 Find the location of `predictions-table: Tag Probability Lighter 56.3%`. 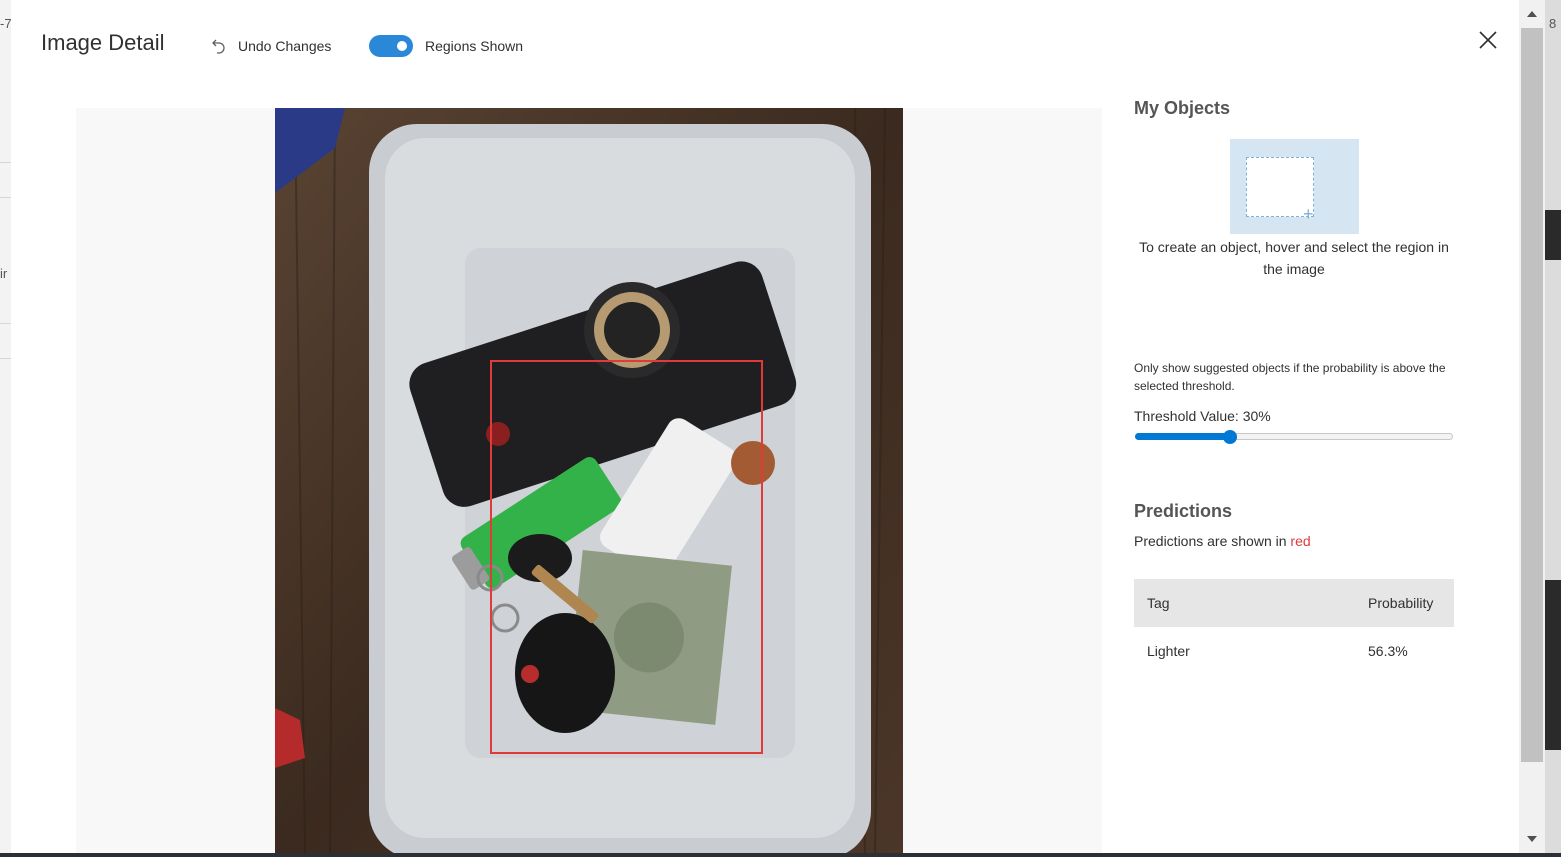

predictions-table: Tag Probability Lighter 56.3% is located at coordinates (1294, 627).